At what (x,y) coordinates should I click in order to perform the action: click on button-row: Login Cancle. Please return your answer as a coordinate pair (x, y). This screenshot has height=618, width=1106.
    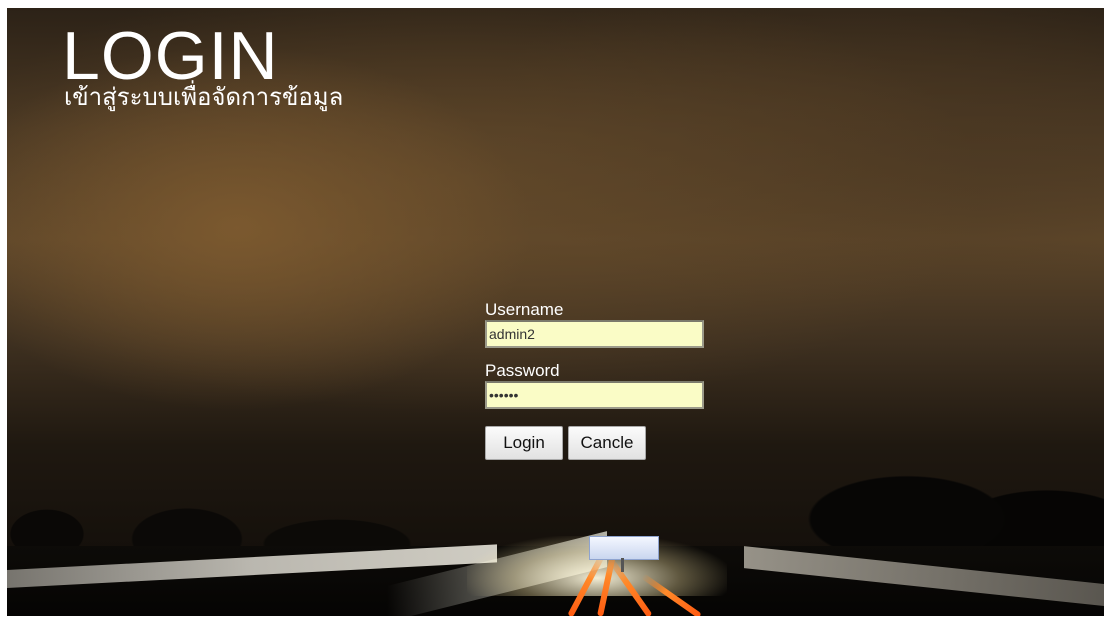
    Looking at the image, I should click on (605, 443).